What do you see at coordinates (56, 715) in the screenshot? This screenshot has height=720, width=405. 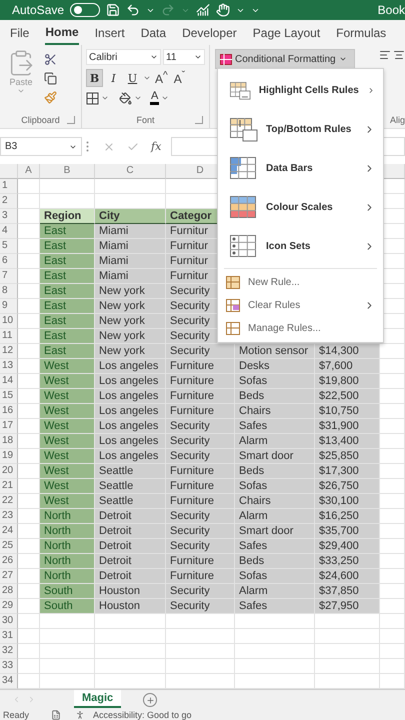 I see `sheet-icon` at bounding box center [56, 715].